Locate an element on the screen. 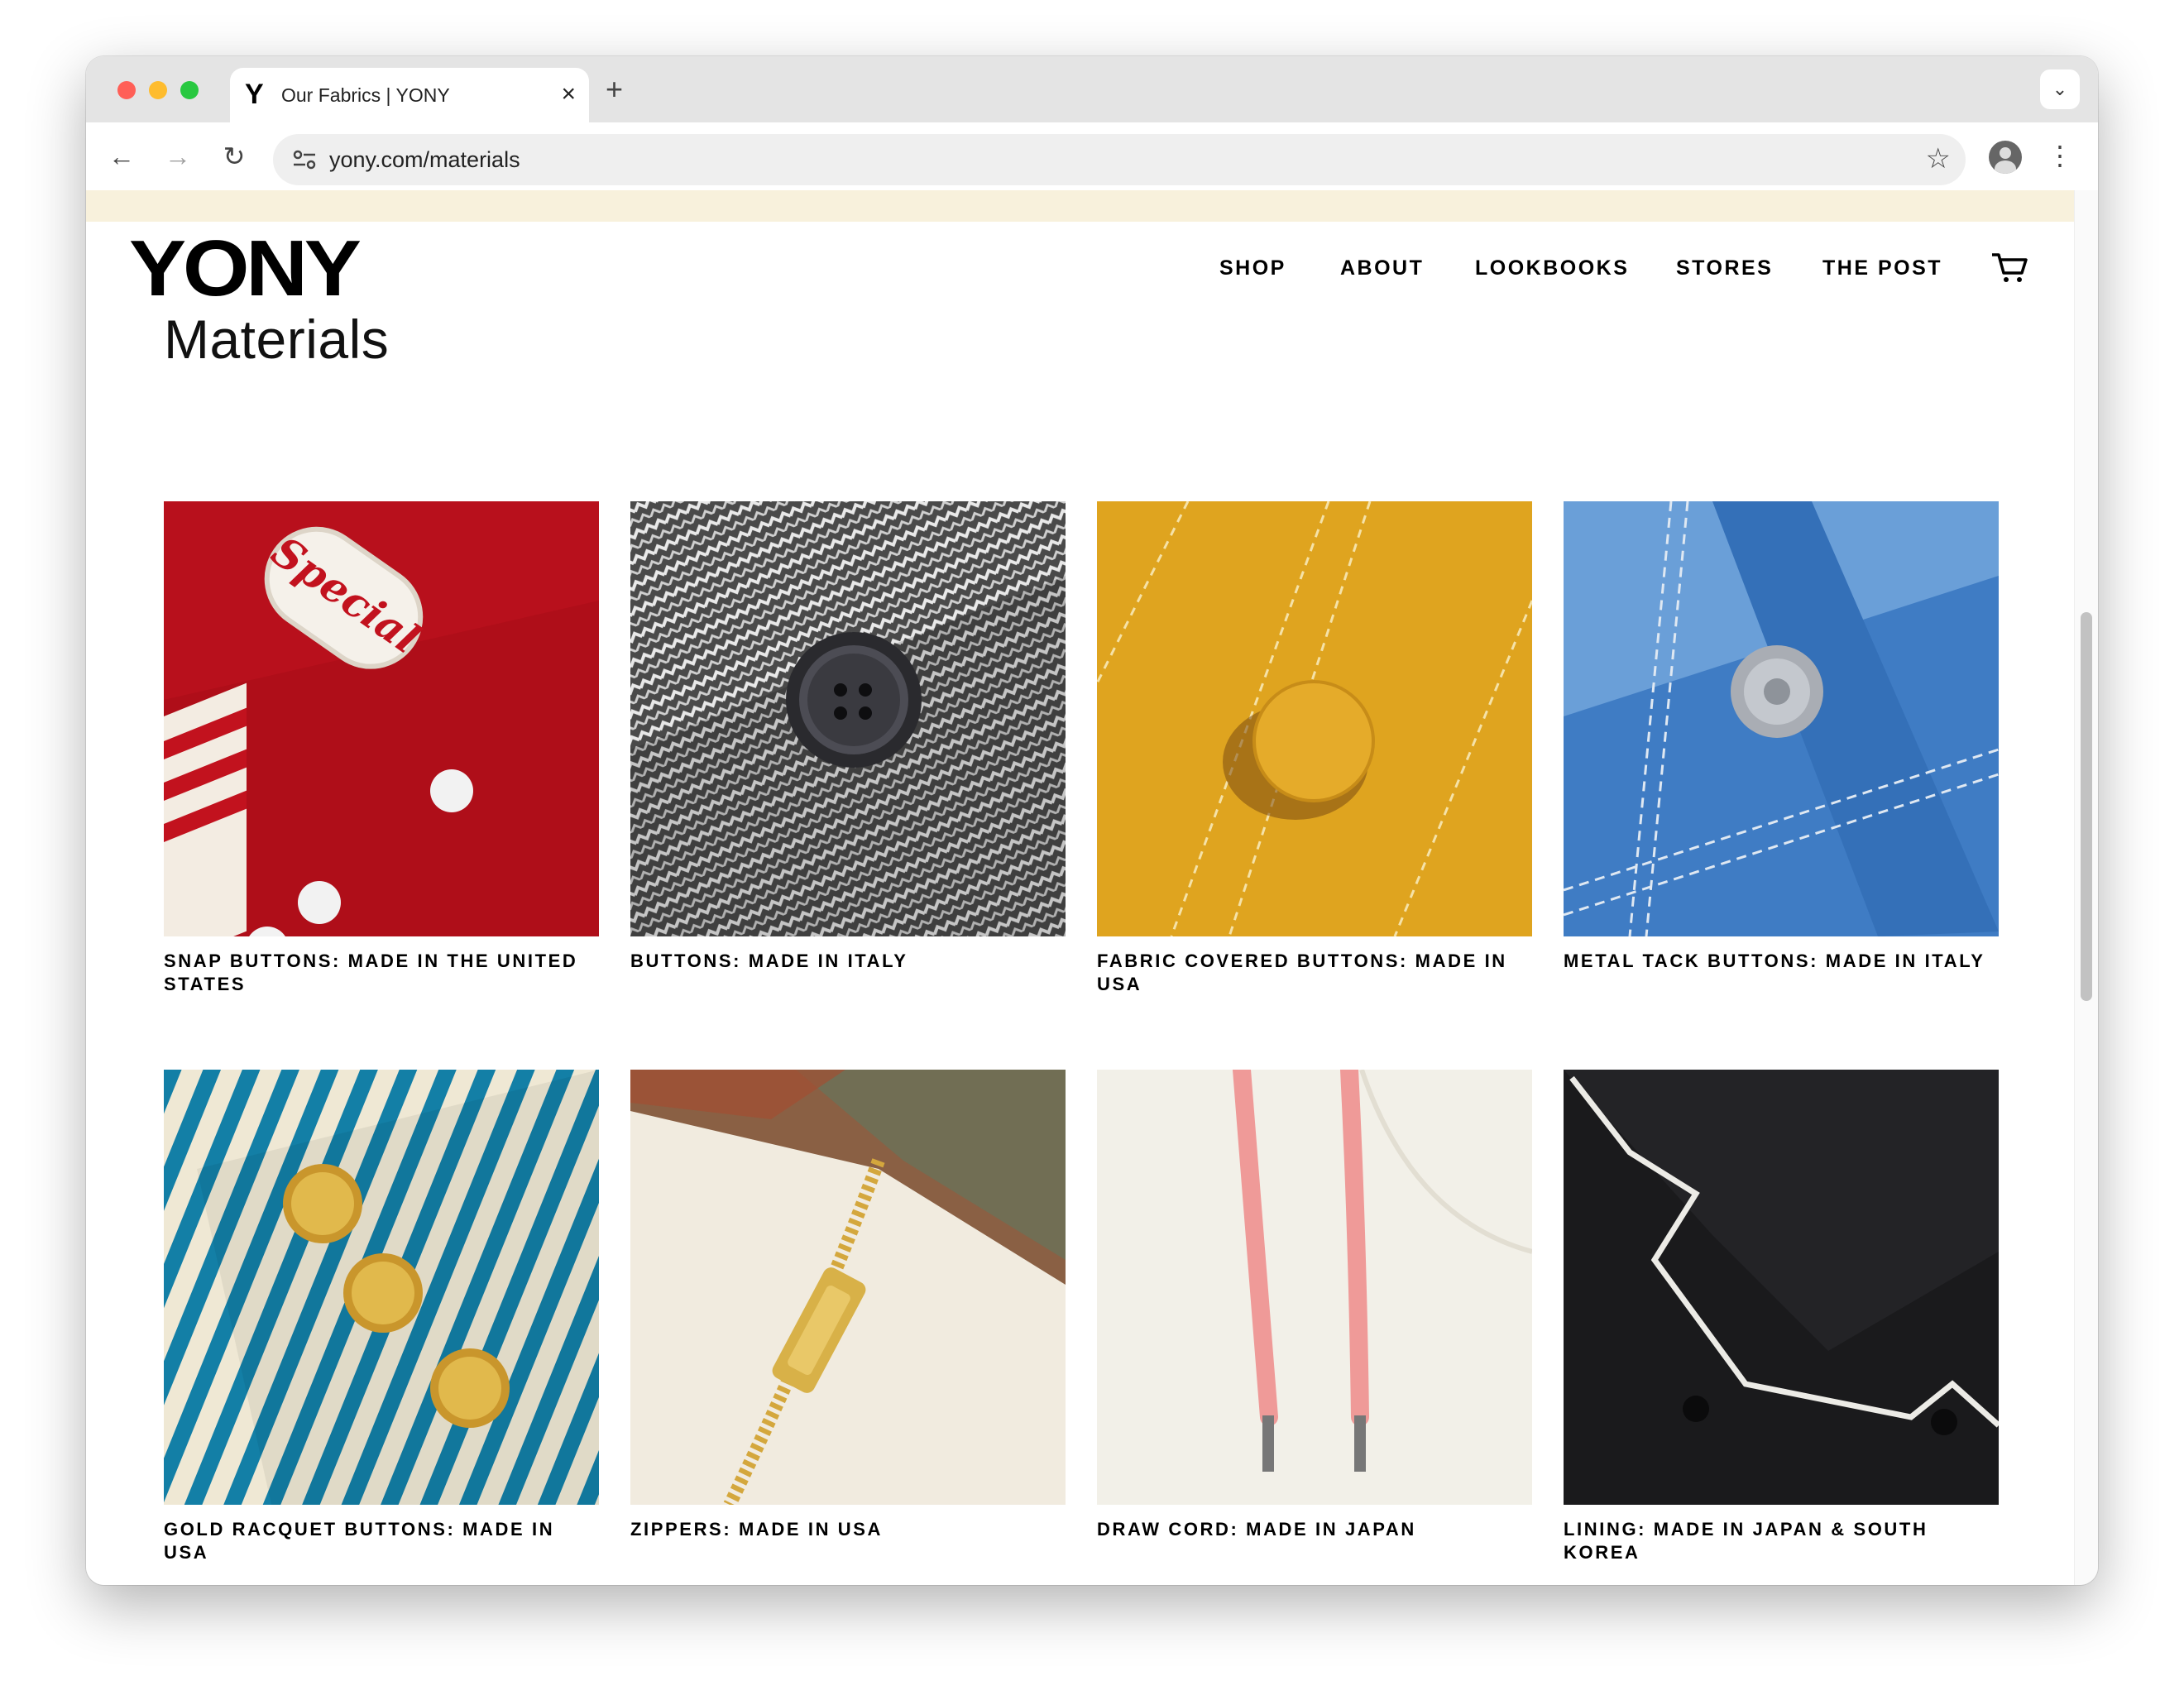  browser-toolbar: ← → ↻ yony.com/materials ☆ ⋮ is located at coordinates (1092, 156).